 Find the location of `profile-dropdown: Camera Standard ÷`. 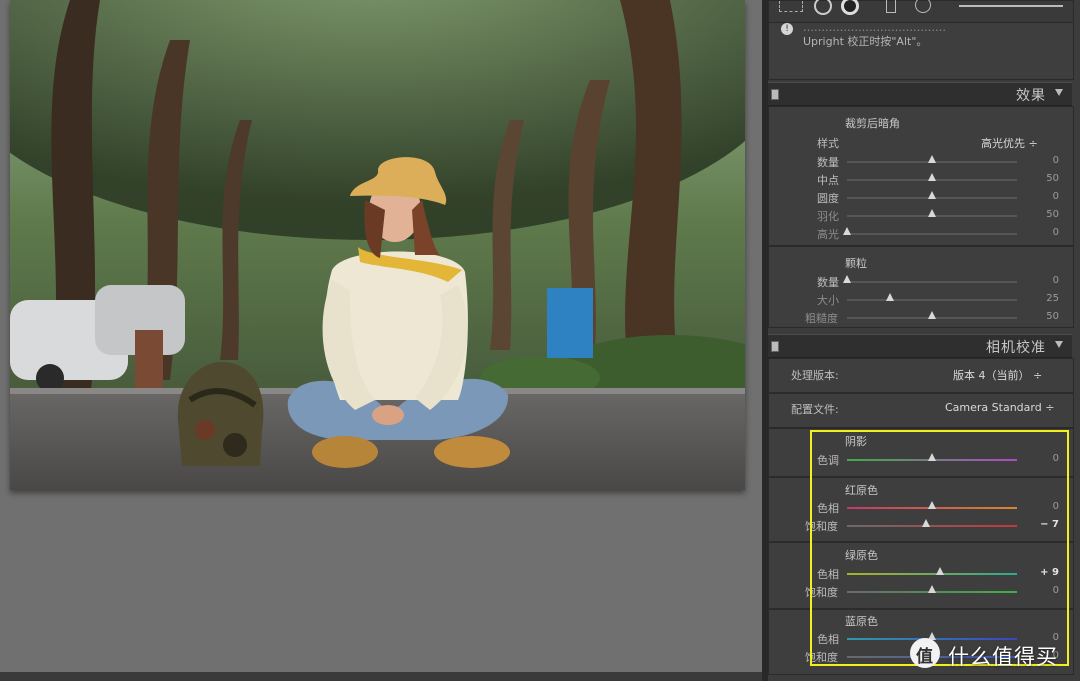

profile-dropdown: Camera Standard ÷ is located at coordinates (999, 407).